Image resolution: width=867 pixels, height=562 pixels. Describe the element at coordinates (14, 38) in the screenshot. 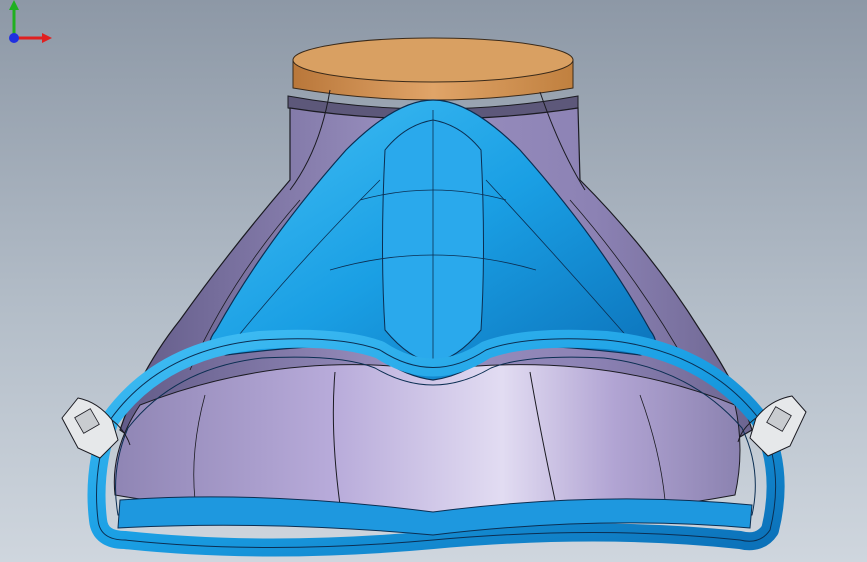

I see `z-axis-icon` at that location.